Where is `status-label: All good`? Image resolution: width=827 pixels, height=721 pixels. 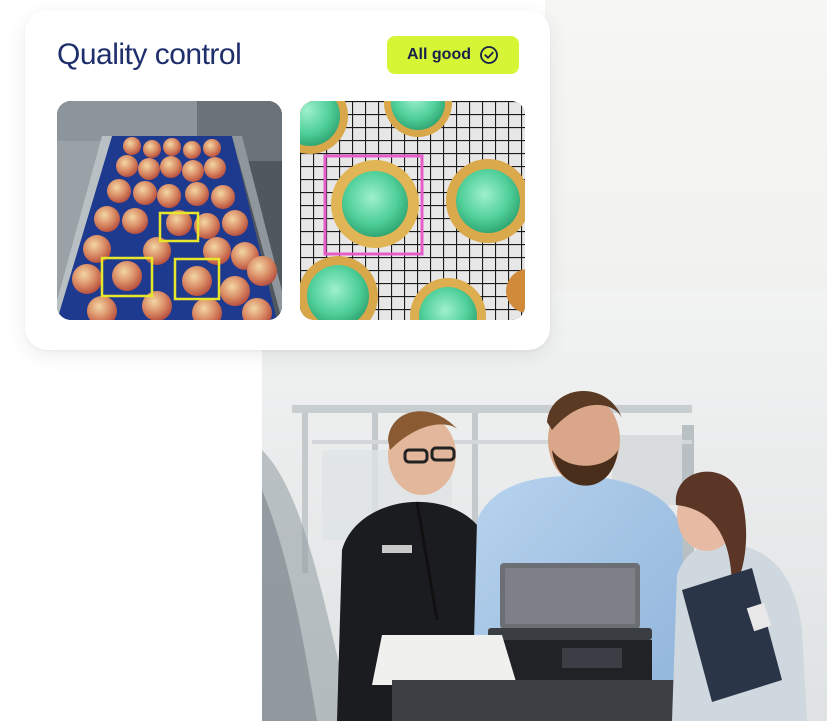 status-label: All good is located at coordinates (439, 54).